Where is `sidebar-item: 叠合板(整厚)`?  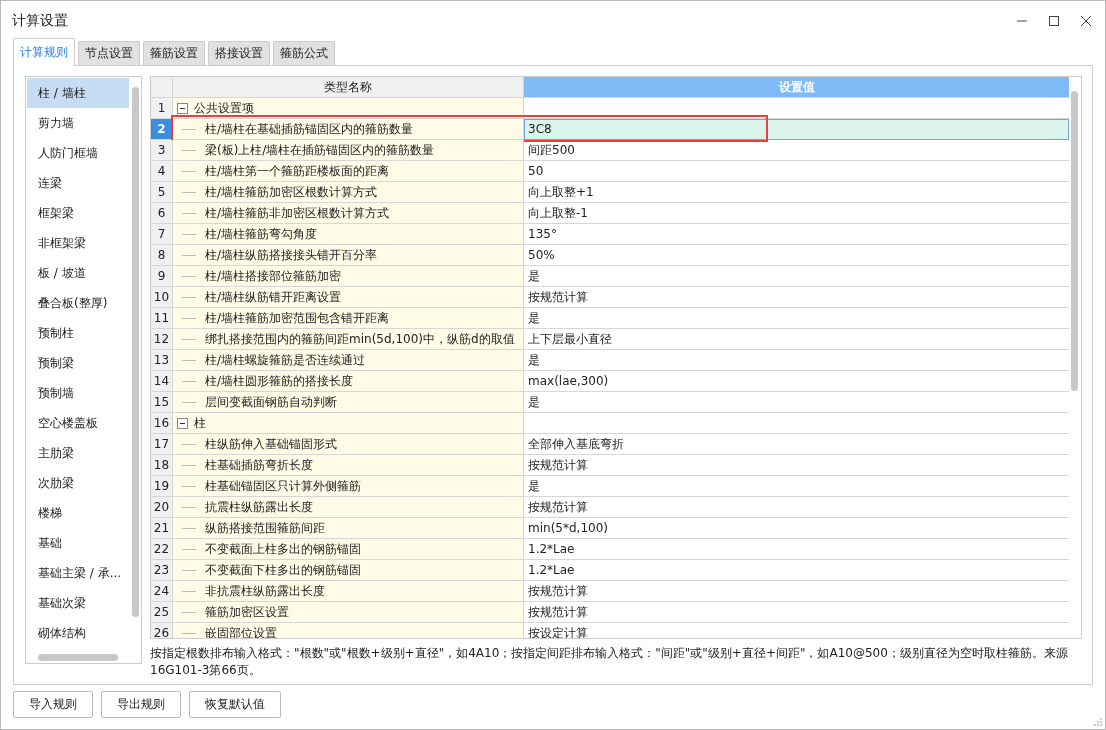 sidebar-item: 叠合板(整厚) is located at coordinates (78, 303).